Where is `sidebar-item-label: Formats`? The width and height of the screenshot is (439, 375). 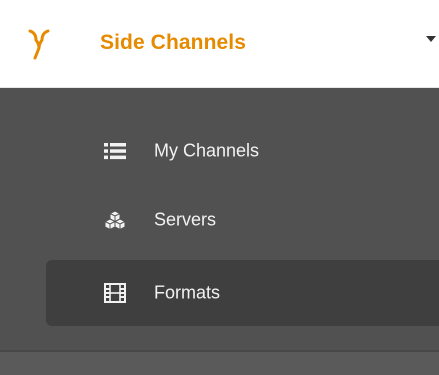 sidebar-item-label: Formats is located at coordinates (187, 292).